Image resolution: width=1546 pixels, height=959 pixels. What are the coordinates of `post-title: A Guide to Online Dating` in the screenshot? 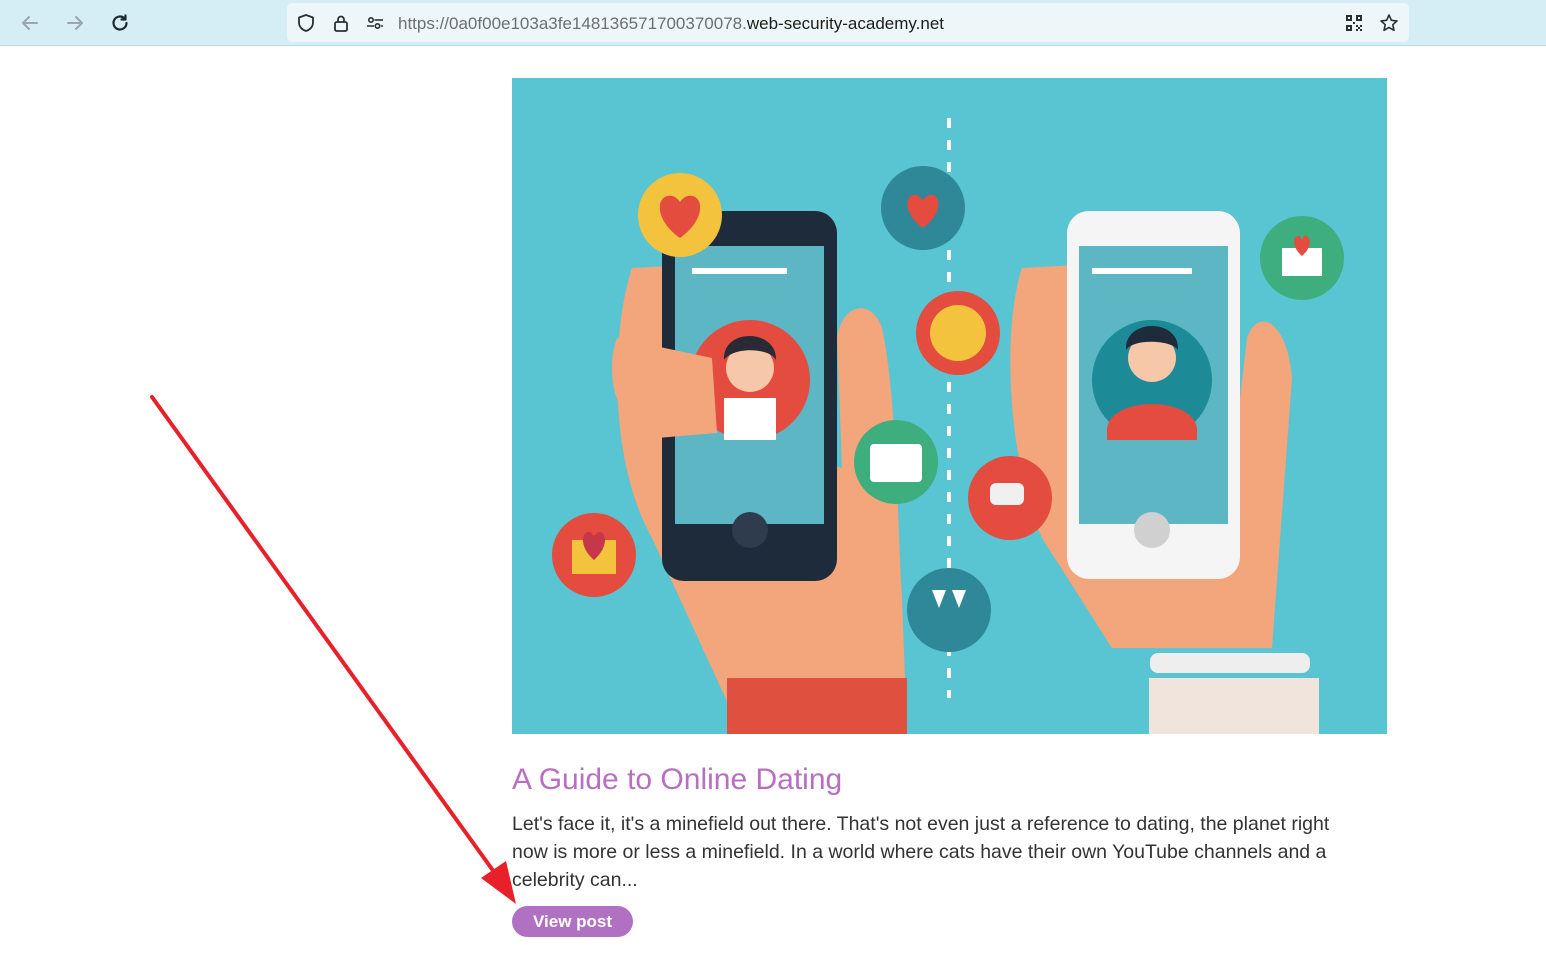 It's located at (949, 780).